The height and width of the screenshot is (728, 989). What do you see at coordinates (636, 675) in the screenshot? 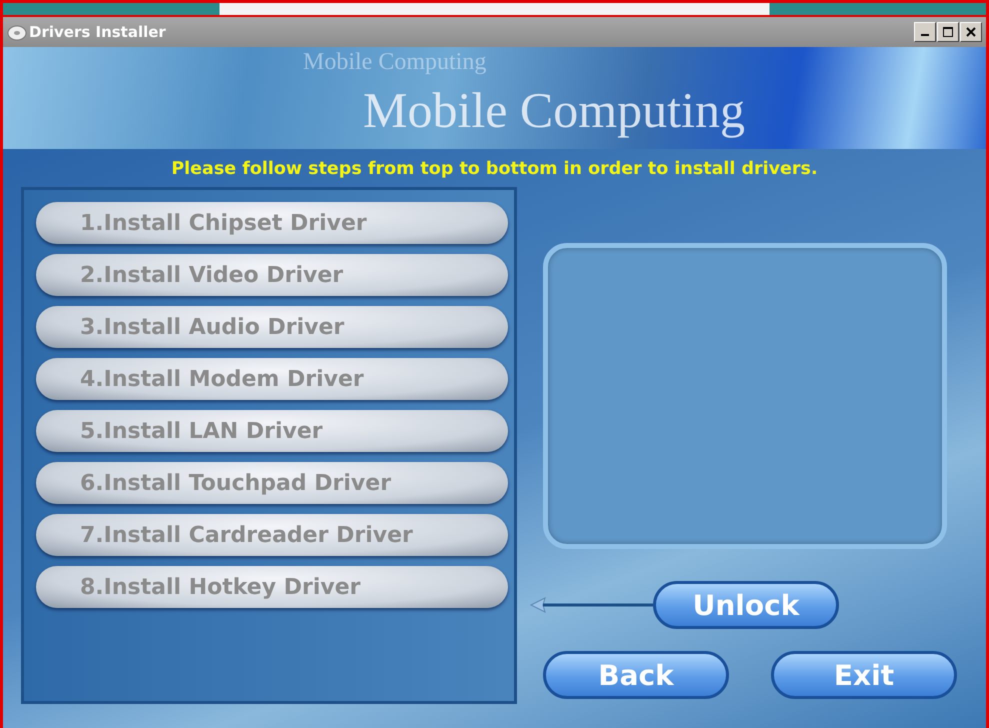
I see `dialog-button: Back` at bounding box center [636, 675].